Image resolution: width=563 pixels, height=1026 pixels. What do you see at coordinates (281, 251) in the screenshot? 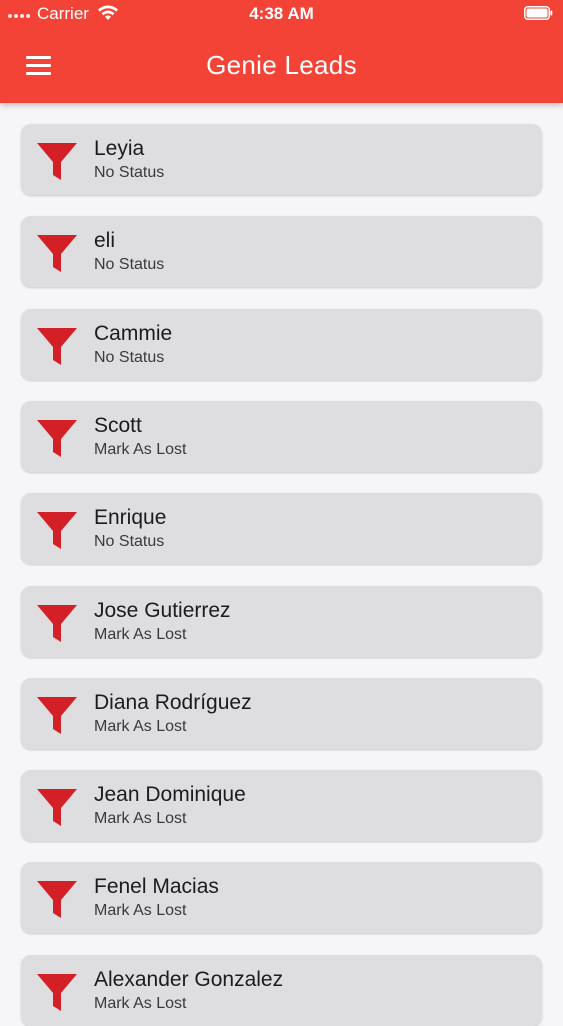
I see `lead-card: eli No Status` at bounding box center [281, 251].